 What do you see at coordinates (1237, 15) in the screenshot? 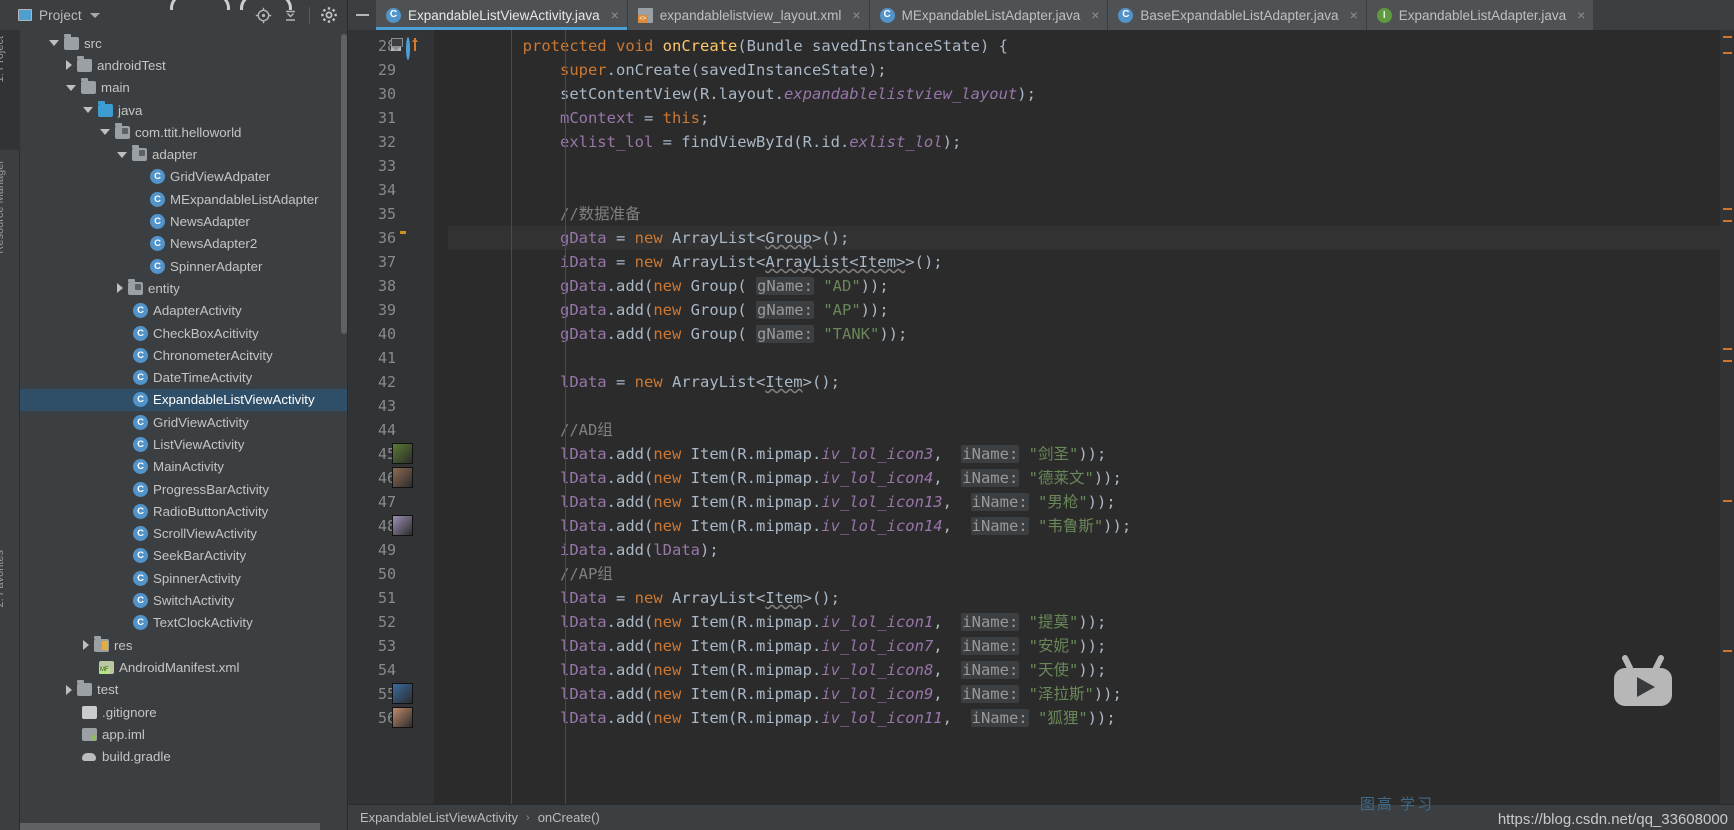
I see `editor-tab: C BaseExpandableListAdapter.java ×` at bounding box center [1237, 15].